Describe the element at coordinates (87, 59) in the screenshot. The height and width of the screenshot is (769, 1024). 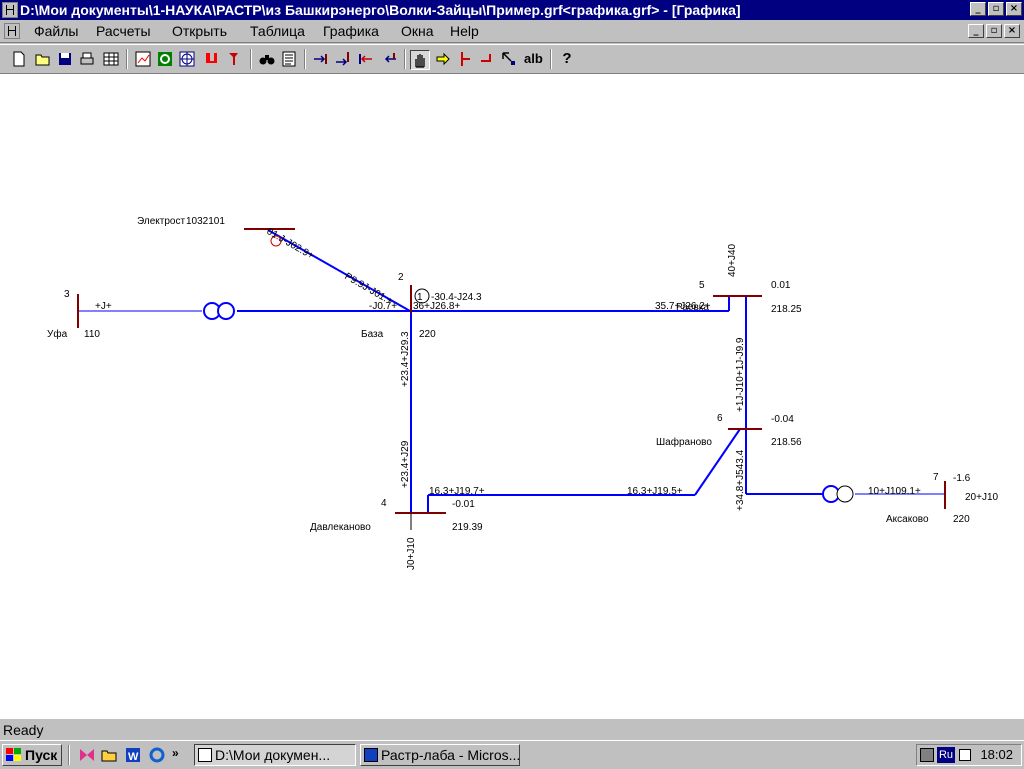
I see `print-icon` at that location.